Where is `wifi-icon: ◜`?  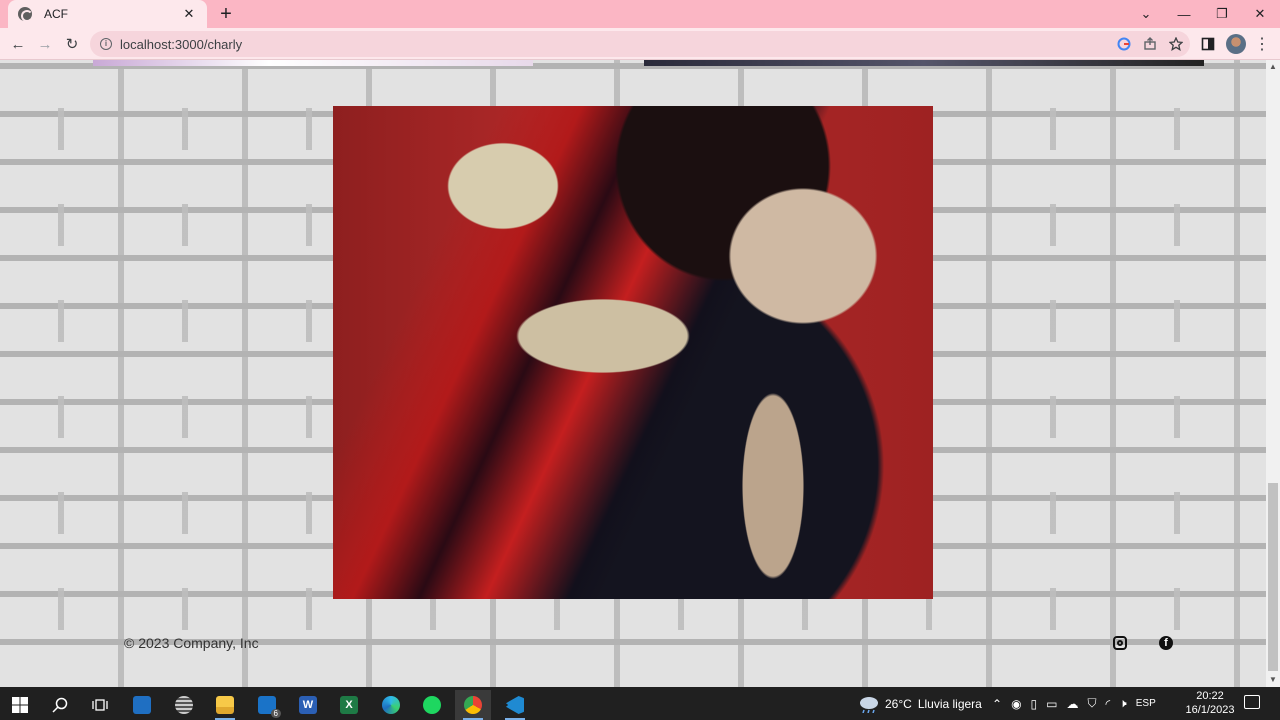 wifi-icon: ◜ is located at coordinates (1108, 704).